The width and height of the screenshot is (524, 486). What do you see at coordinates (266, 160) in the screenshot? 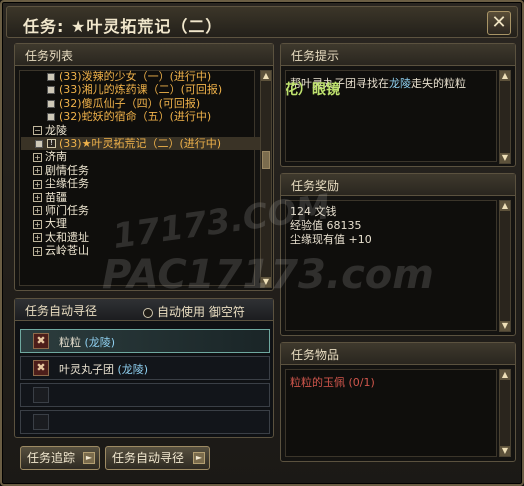
I see `scroll-thumb` at bounding box center [266, 160].